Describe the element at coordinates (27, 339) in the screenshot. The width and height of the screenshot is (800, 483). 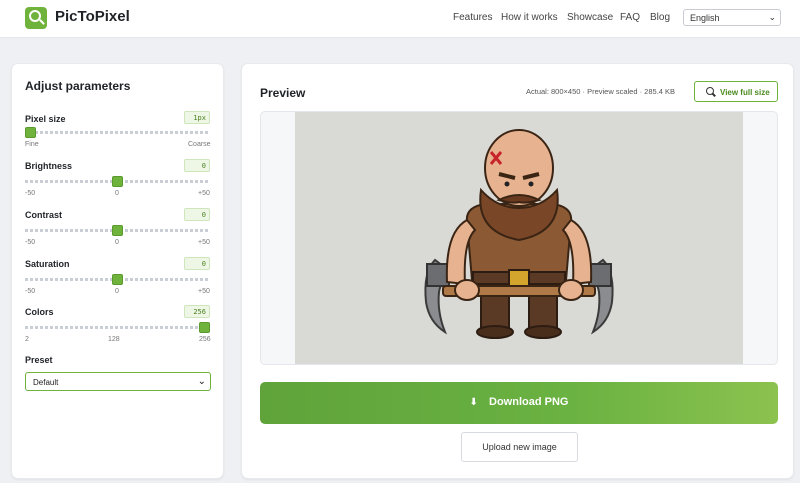
I see `colors-min-label: 2` at that location.